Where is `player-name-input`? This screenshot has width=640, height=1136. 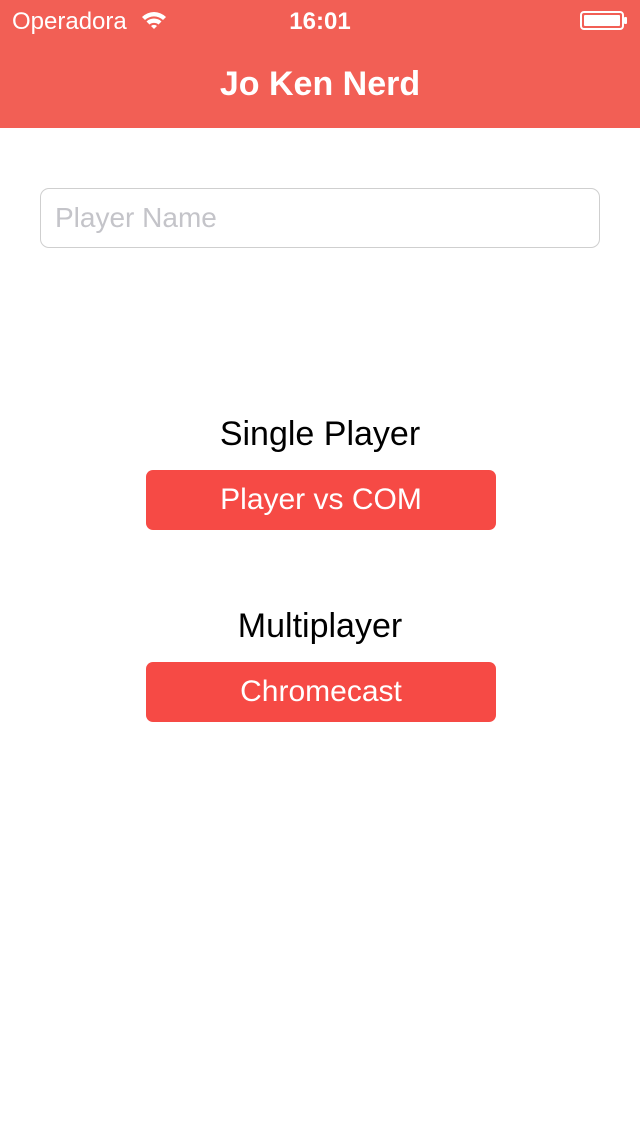
player-name-input is located at coordinates (320, 218).